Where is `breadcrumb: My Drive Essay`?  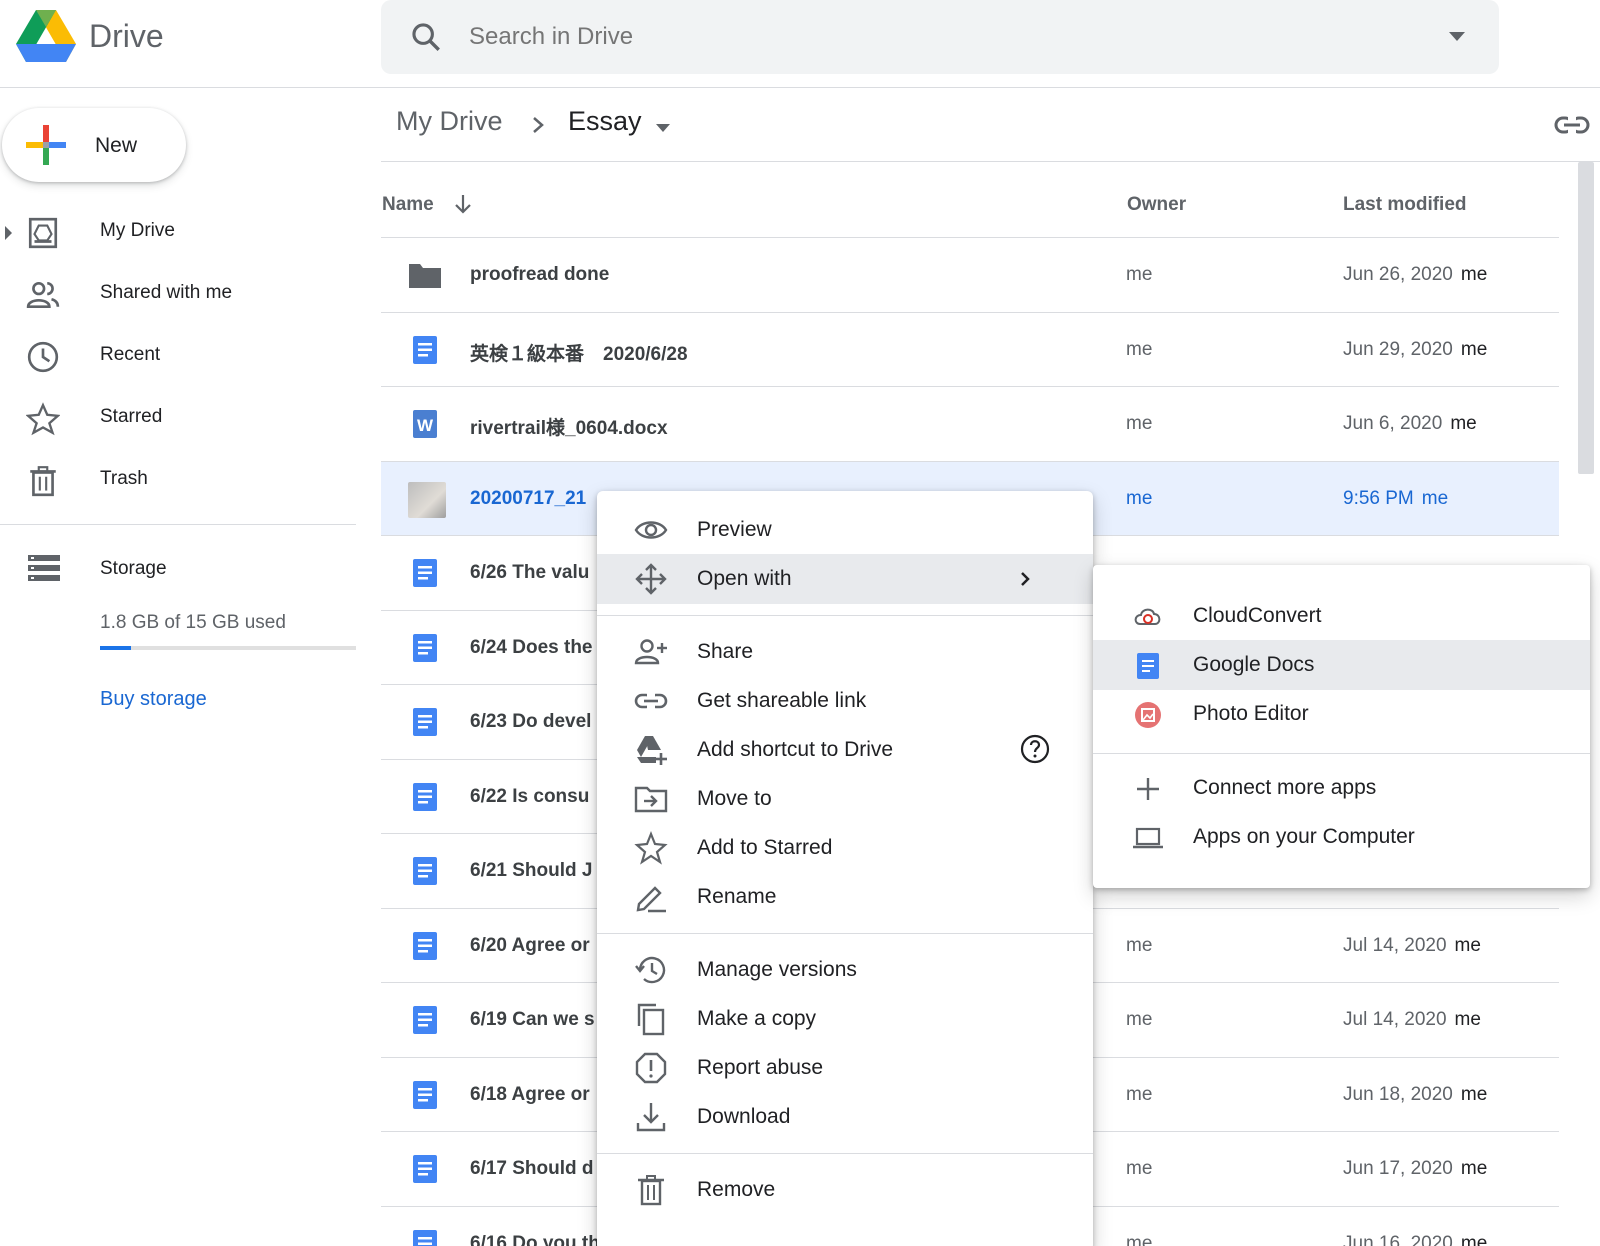 breadcrumb: My Drive Essay is located at coordinates (990, 125).